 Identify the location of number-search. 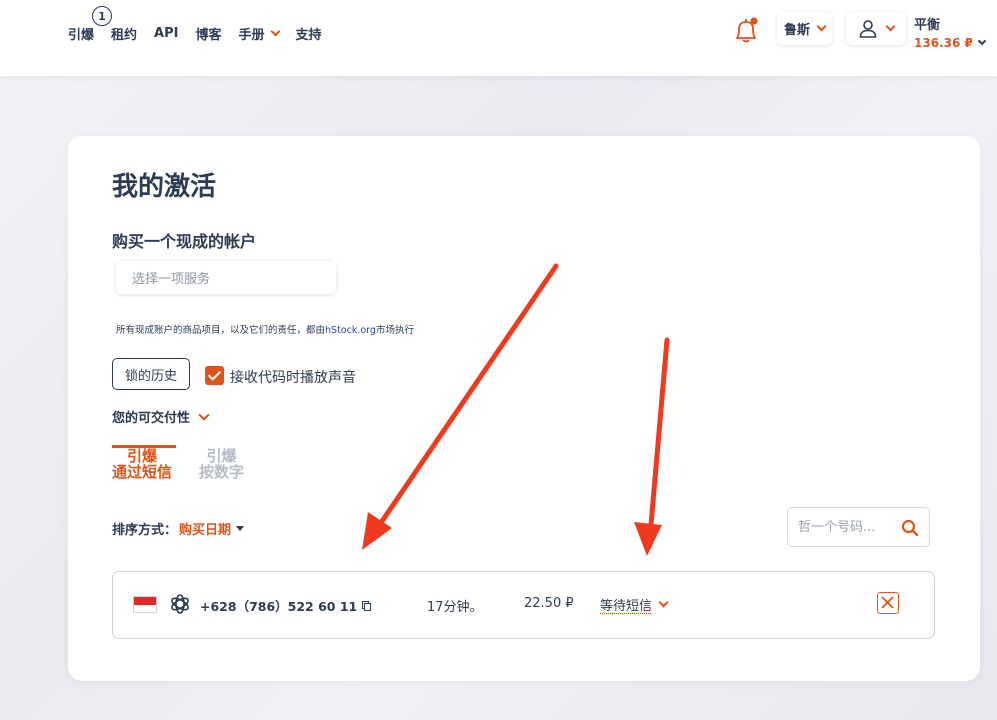
(858, 527).